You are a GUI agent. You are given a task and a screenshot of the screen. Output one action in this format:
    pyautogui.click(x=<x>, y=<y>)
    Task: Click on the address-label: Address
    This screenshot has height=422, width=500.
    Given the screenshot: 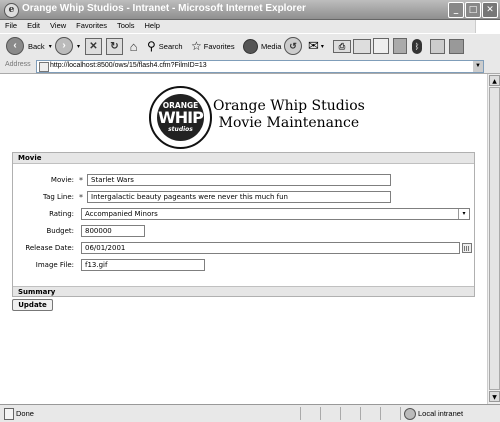 What is the action you would take?
    pyautogui.click(x=18, y=64)
    